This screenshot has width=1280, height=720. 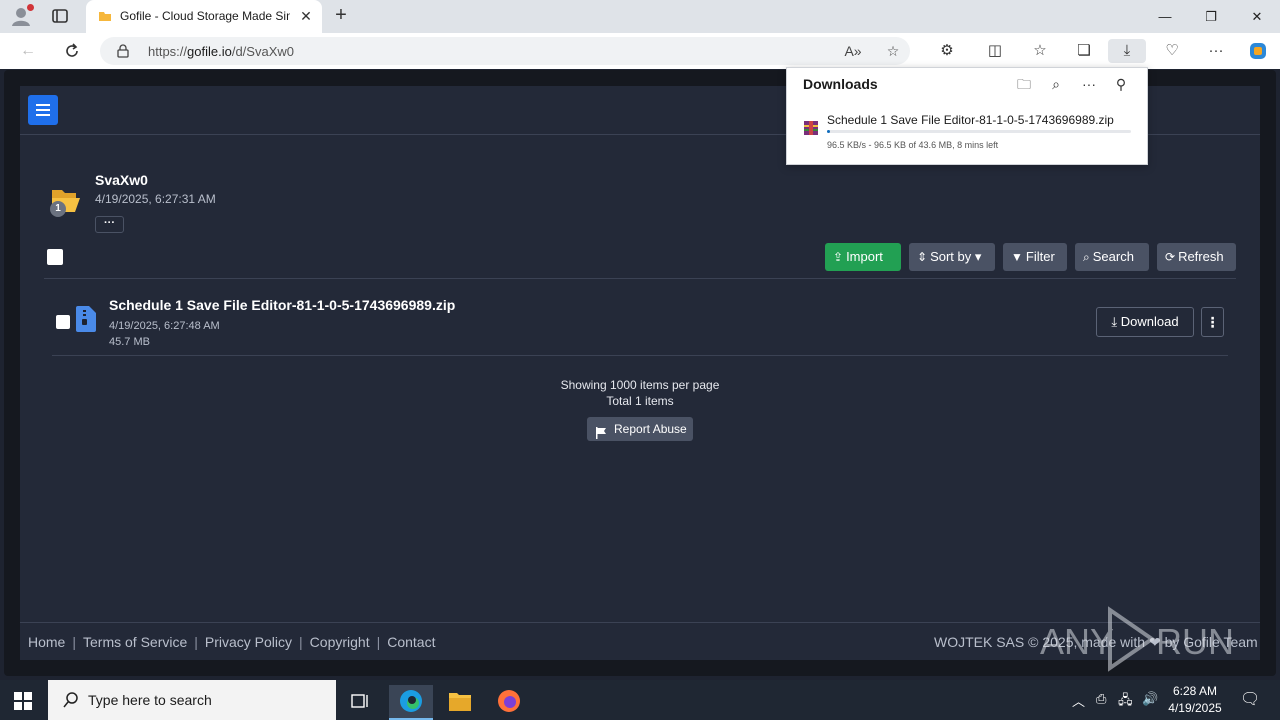 I want to click on search-icon, so click(x=71, y=700).